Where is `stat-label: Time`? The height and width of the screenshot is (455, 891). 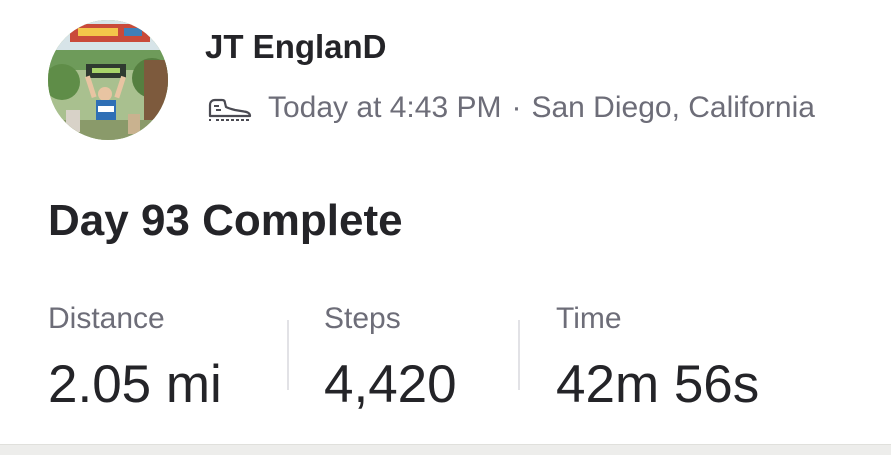 stat-label: Time is located at coordinates (589, 318).